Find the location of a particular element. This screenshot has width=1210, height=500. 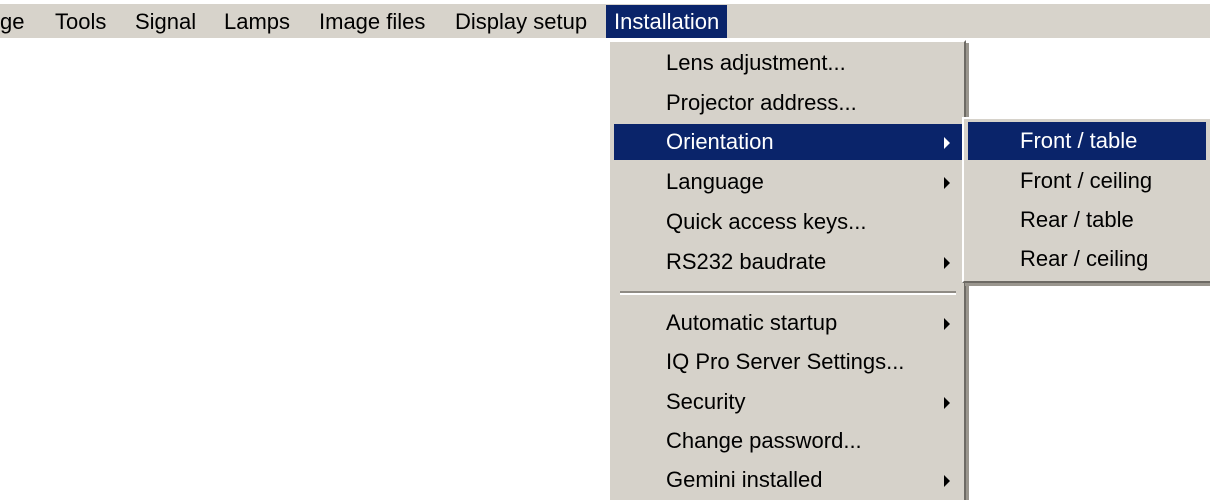

submenu-item-label: Rear / ceiling is located at coordinates (1084, 258).